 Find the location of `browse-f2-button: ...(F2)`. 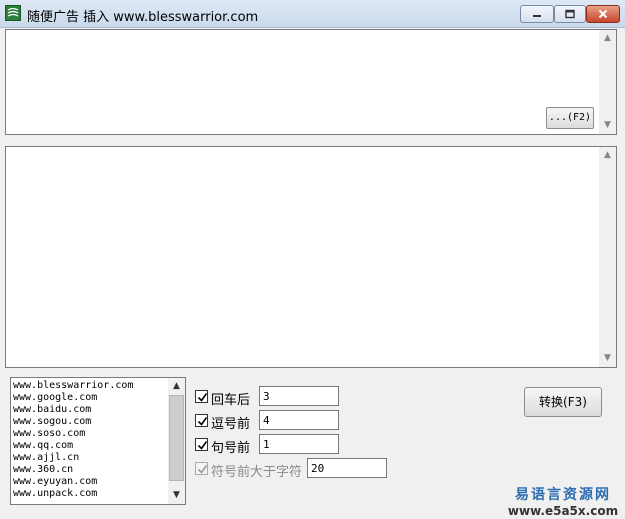

browse-f2-button: ...(F2) is located at coordinates (570, 118).